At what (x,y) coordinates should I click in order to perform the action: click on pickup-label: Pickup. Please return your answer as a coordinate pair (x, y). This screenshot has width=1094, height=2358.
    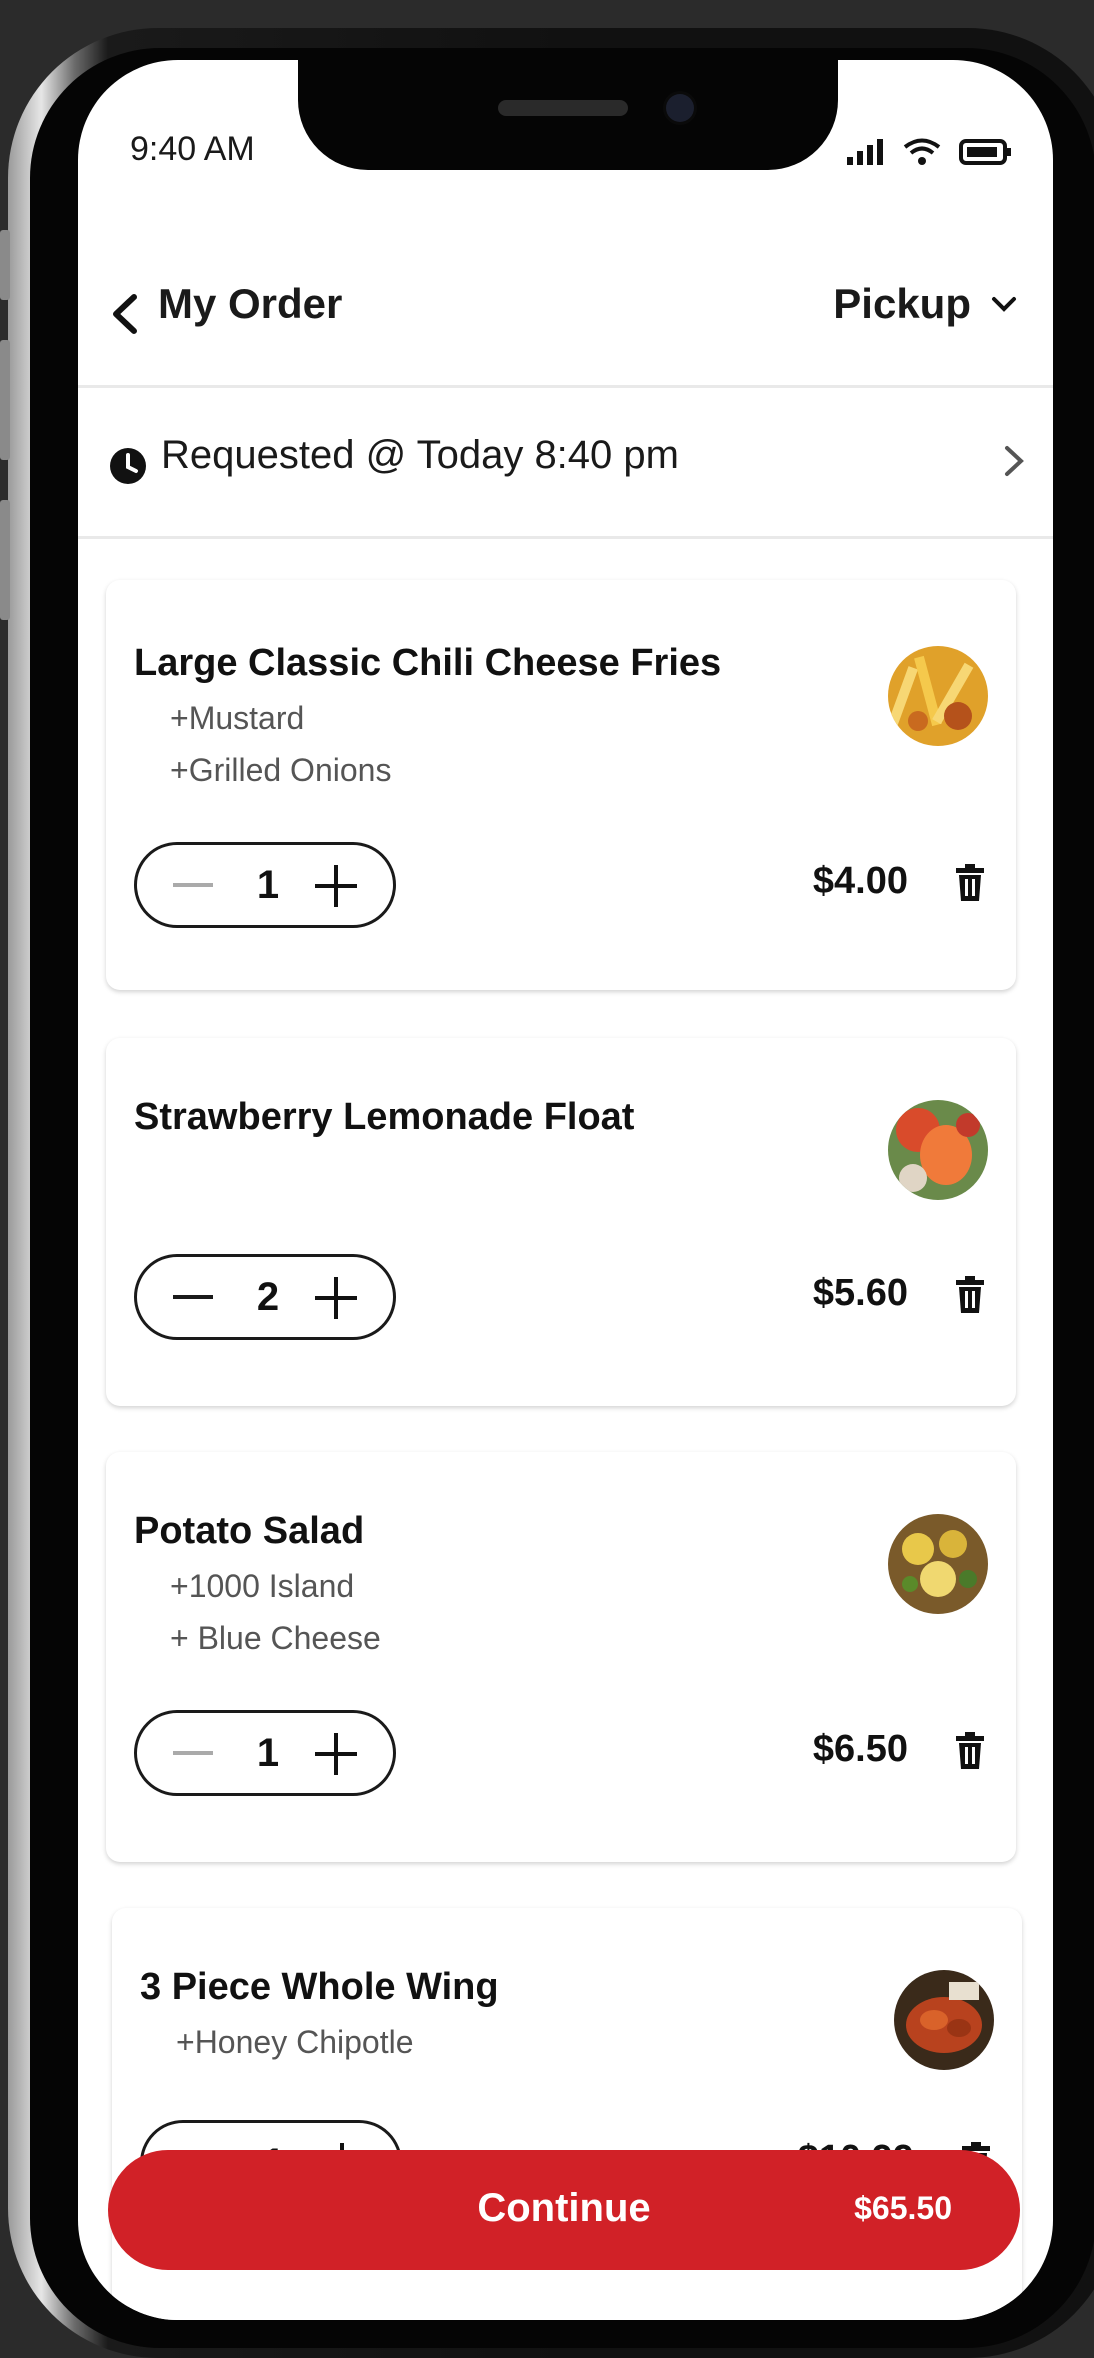
    Looking at the image, I should click on (902, 303).